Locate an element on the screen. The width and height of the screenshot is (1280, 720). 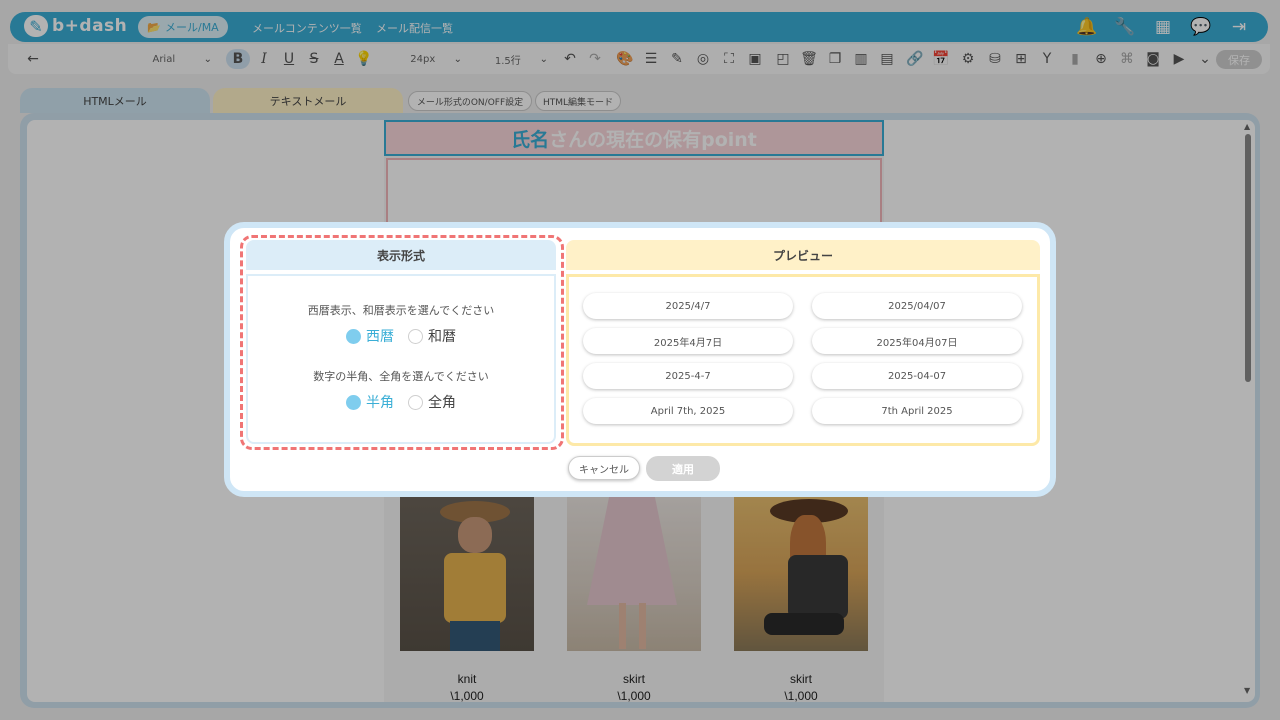
preview-option: April 7th, 2025 is located at coordinates (688, 411).